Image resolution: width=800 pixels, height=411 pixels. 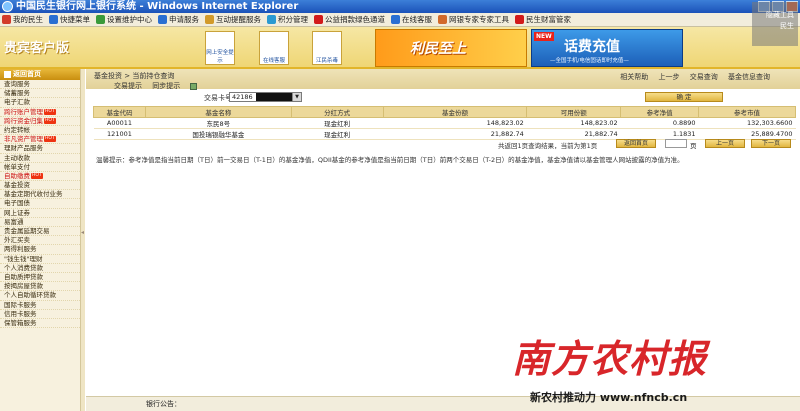 I want to click on sidebar-item-label: 跨行资金归集, so click(x=23, y=120).